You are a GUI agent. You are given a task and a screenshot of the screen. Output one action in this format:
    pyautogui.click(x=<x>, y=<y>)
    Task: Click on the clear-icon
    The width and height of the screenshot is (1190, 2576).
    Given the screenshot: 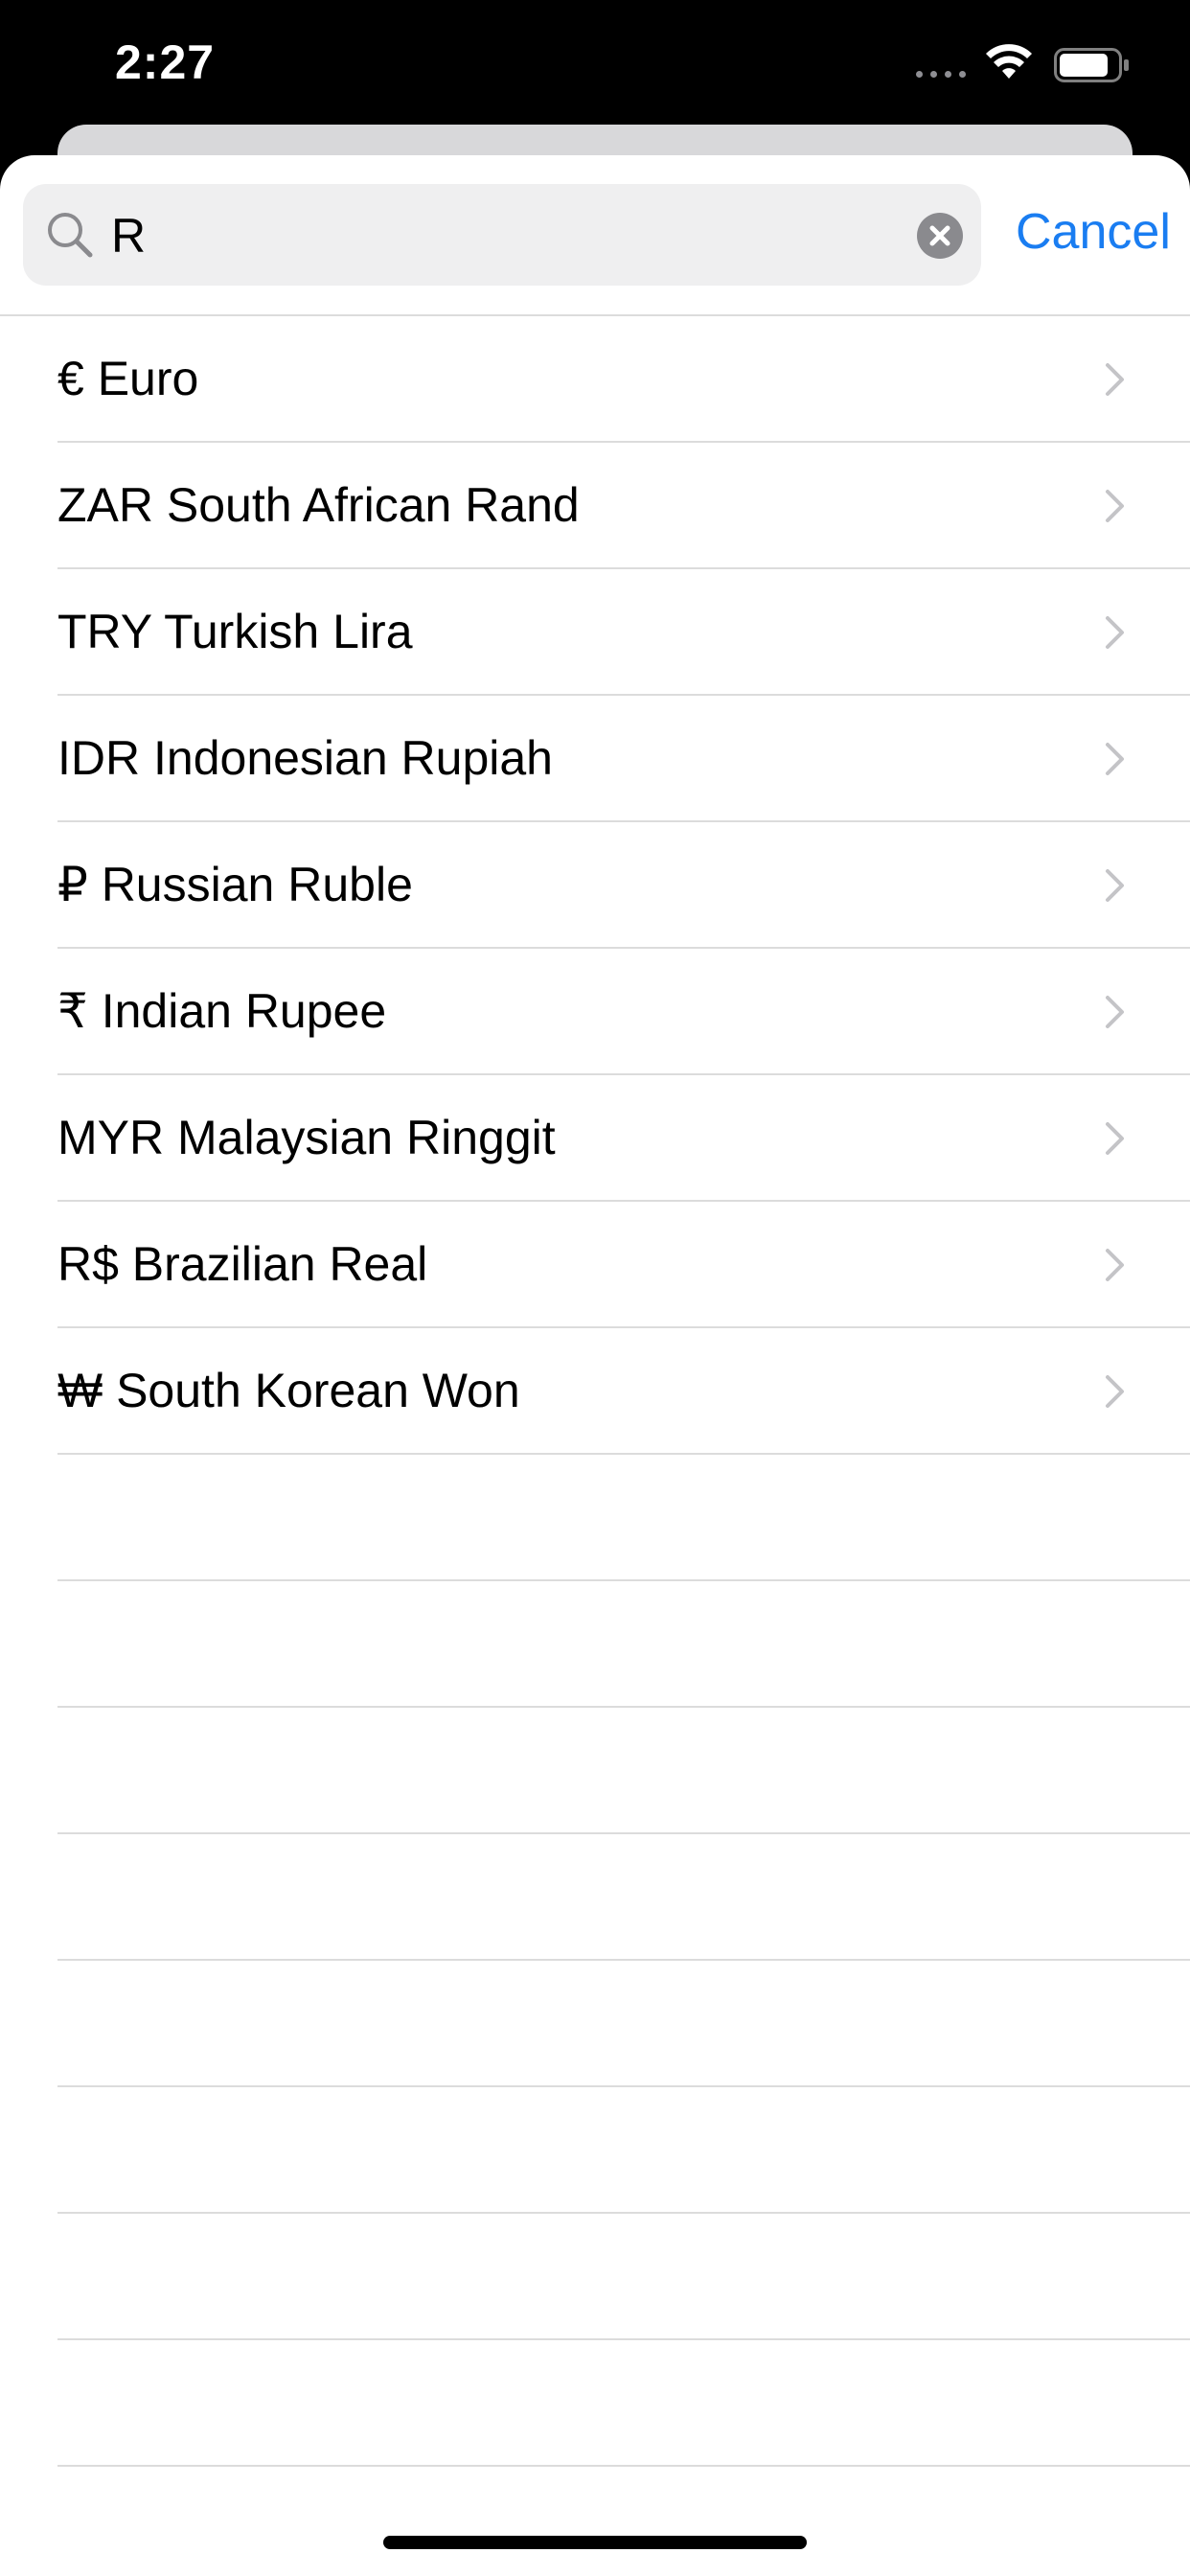 What is the action you would take?
    pyautogui.click(x=940, y=235)
    